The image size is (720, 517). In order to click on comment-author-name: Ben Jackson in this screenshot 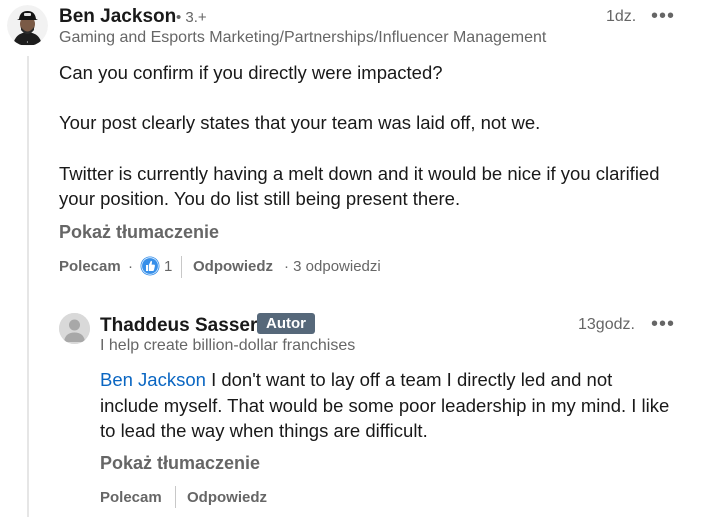, I will do `click(117, 17)`.